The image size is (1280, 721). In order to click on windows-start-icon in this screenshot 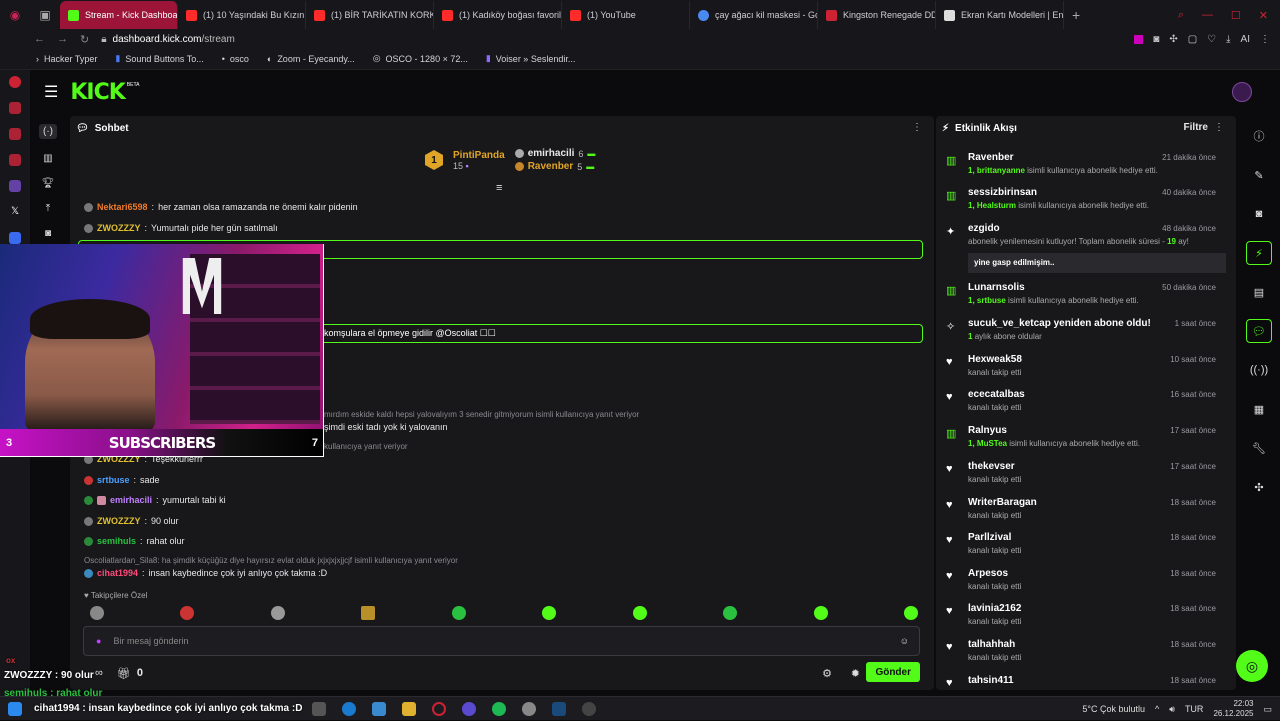, I will do `click(15, 708)`.